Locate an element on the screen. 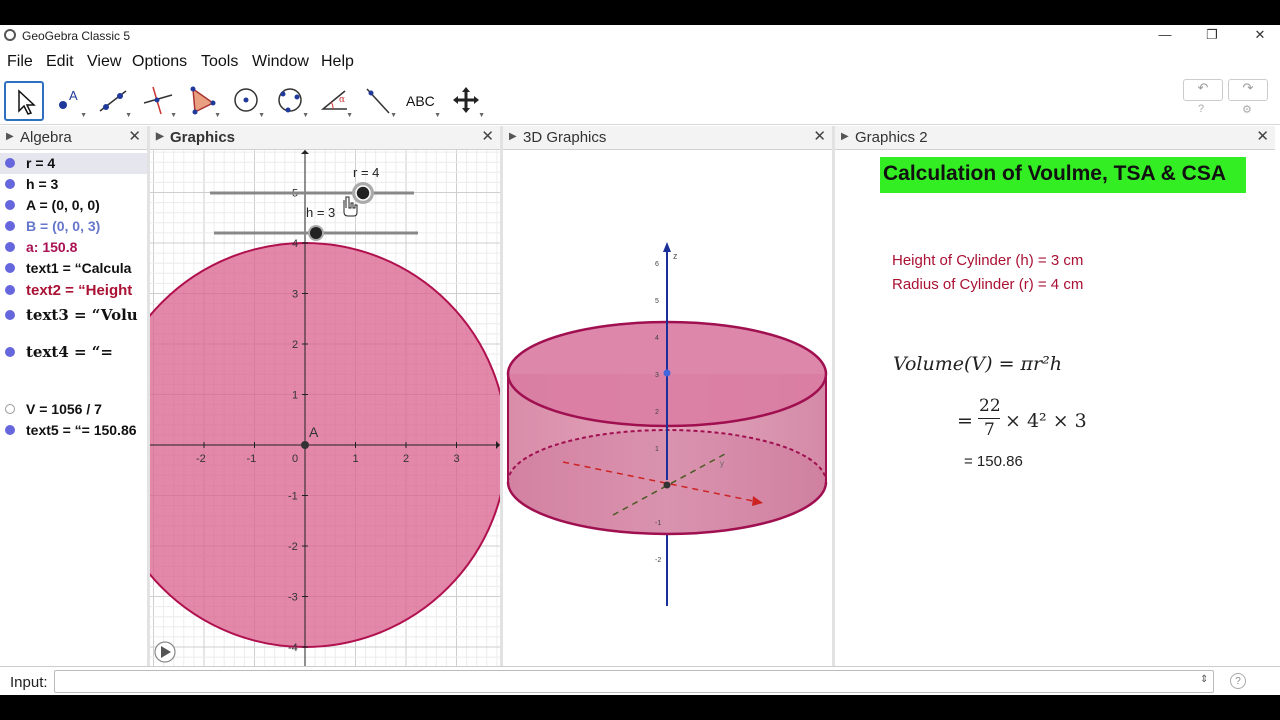  reflect-tool-button: ▼ is located at coordinates (379, 101).